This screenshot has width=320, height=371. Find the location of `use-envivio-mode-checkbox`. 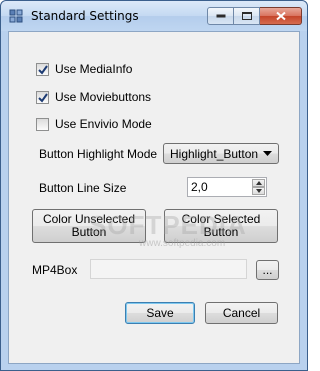

use-envivio-mode-checkbox is located at coordinates (42, 124).